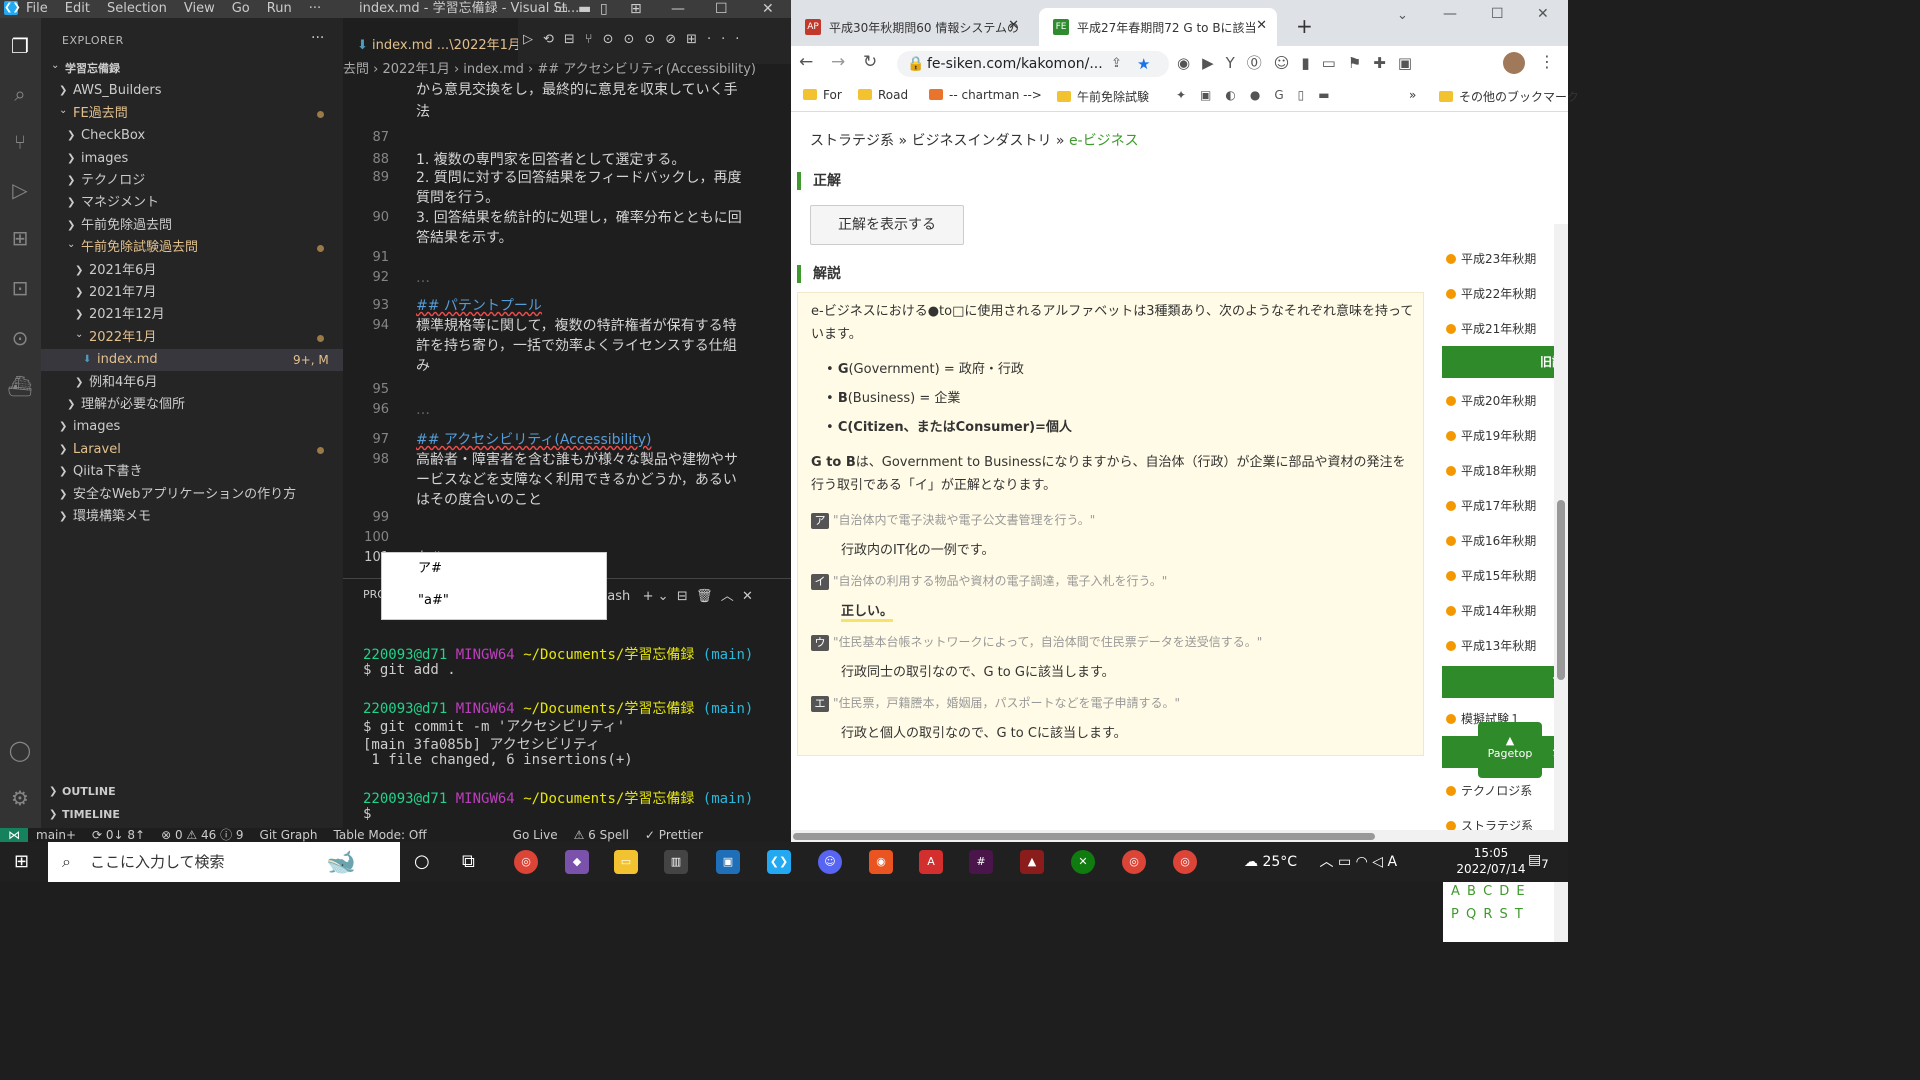  What do you see at coordinates (192, 136) in the screenshot?
I see `tree-item: ❯ CheckBox` at bounding box center [192, 136].